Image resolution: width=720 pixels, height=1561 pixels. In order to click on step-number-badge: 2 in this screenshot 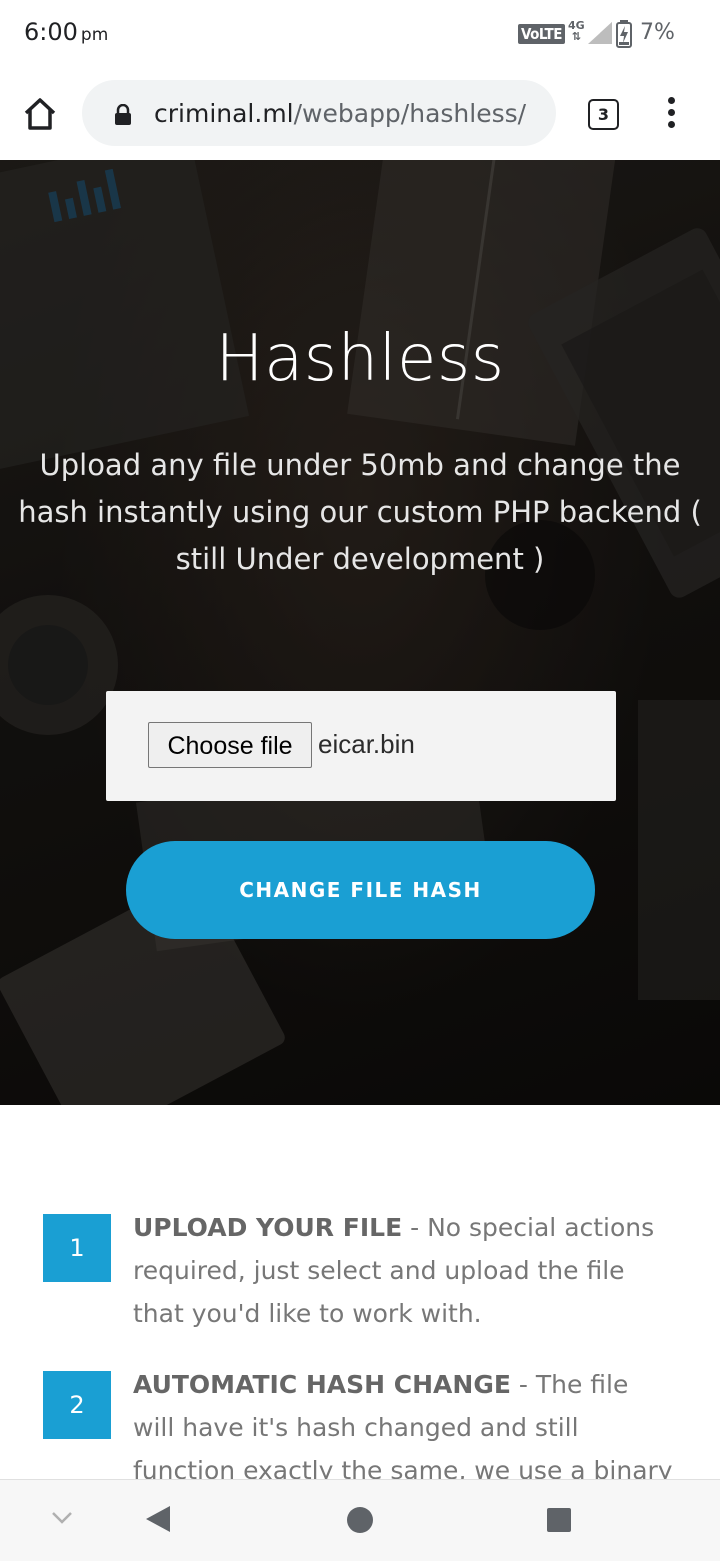, I will do `click(77, 1405)`.